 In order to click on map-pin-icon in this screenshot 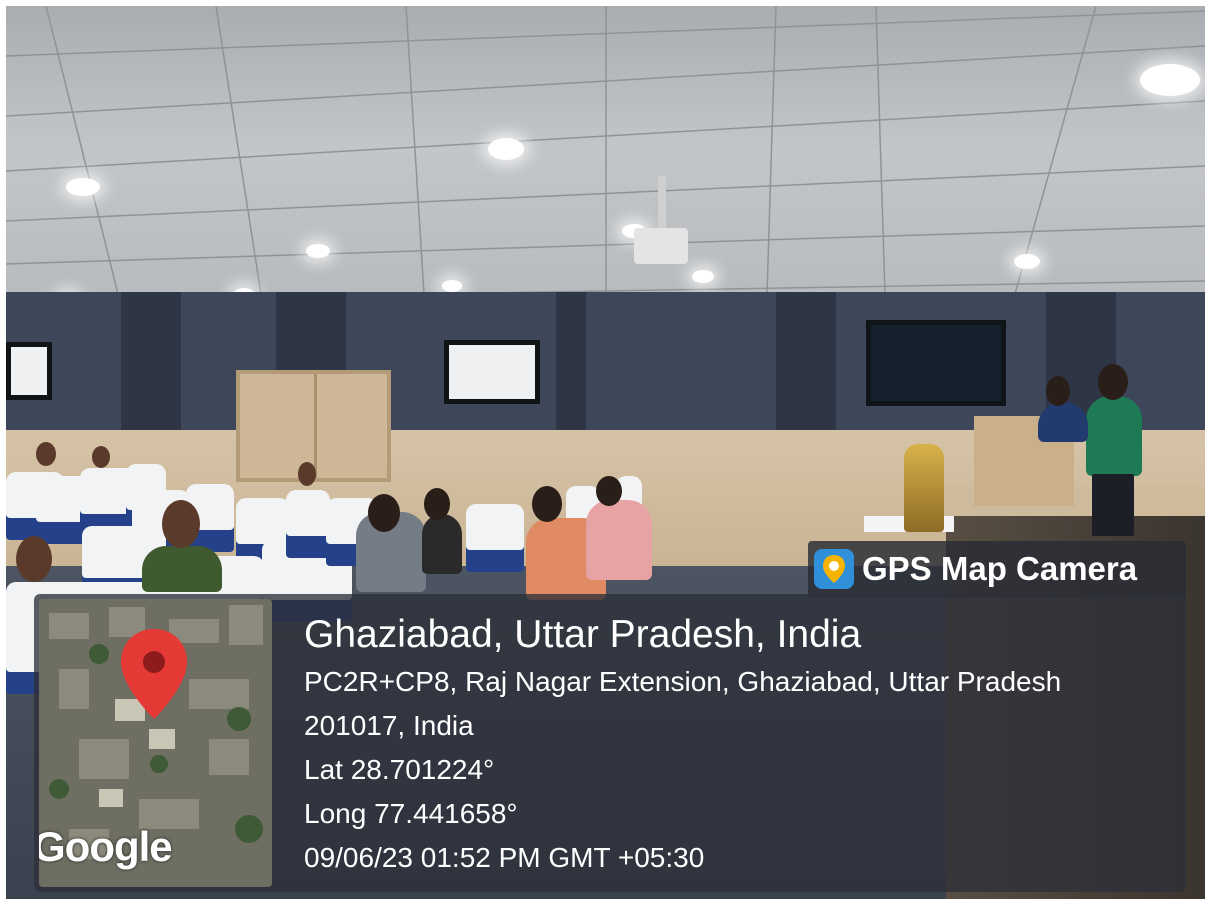, I will do `click(834, 569)`.